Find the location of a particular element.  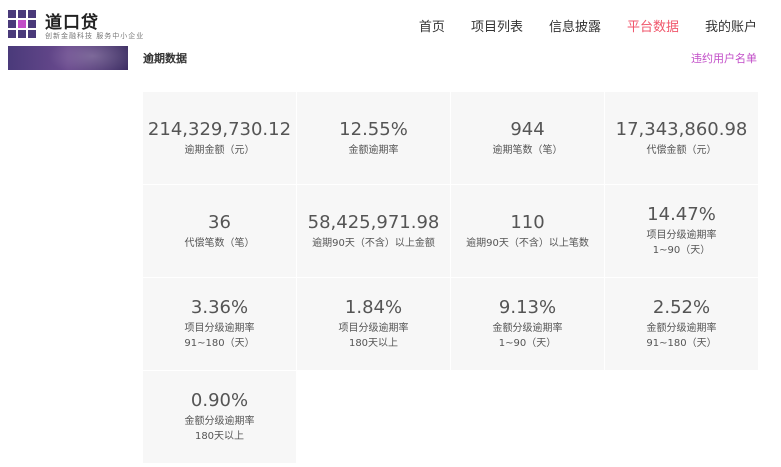

top-nav: 首页 项目列表 信息披露 平台数据 我的账户 is located at coordinates (588, 25).